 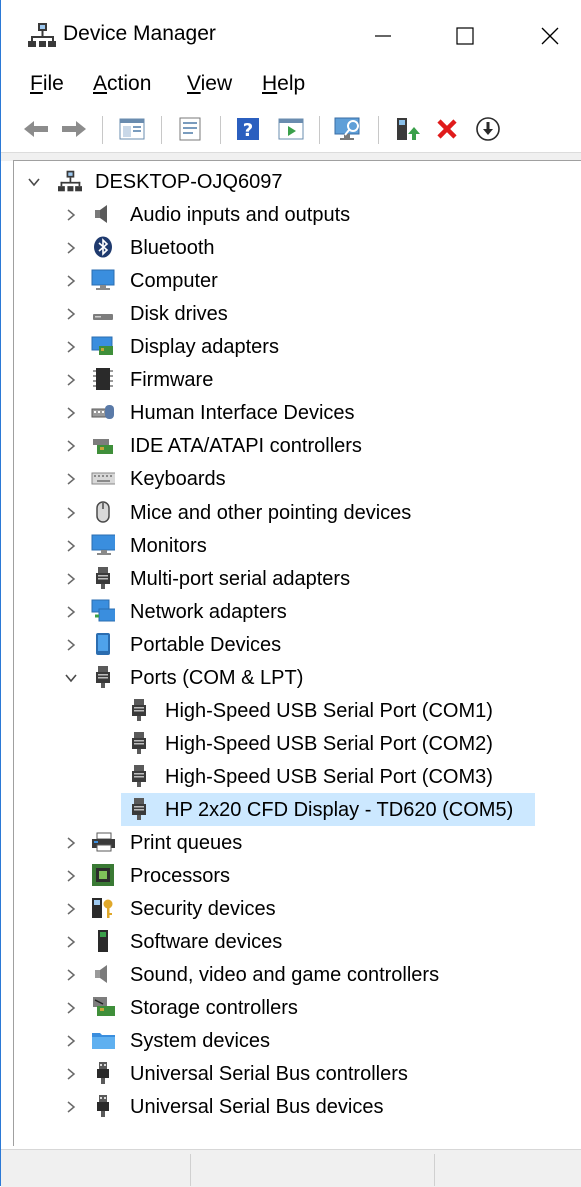 What do you see at coordinates (204, 347) in the screenshot?
I see `category-label: Display adapters` at bounding box center [204, 347].